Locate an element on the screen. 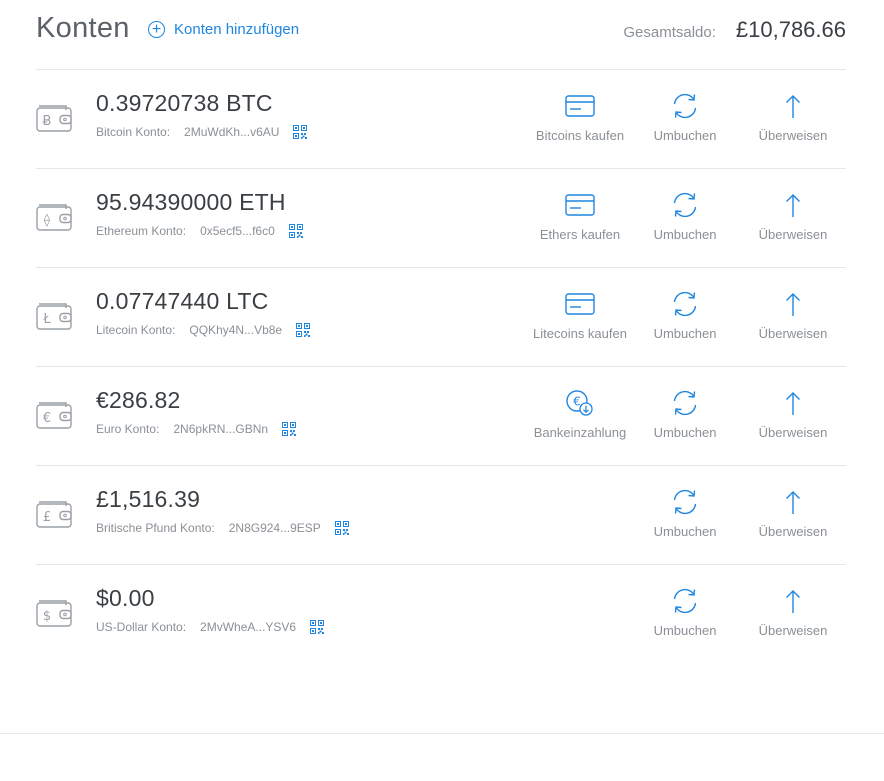  account-balance: 0.07747440 LTC is located at coordinates (182, 301).